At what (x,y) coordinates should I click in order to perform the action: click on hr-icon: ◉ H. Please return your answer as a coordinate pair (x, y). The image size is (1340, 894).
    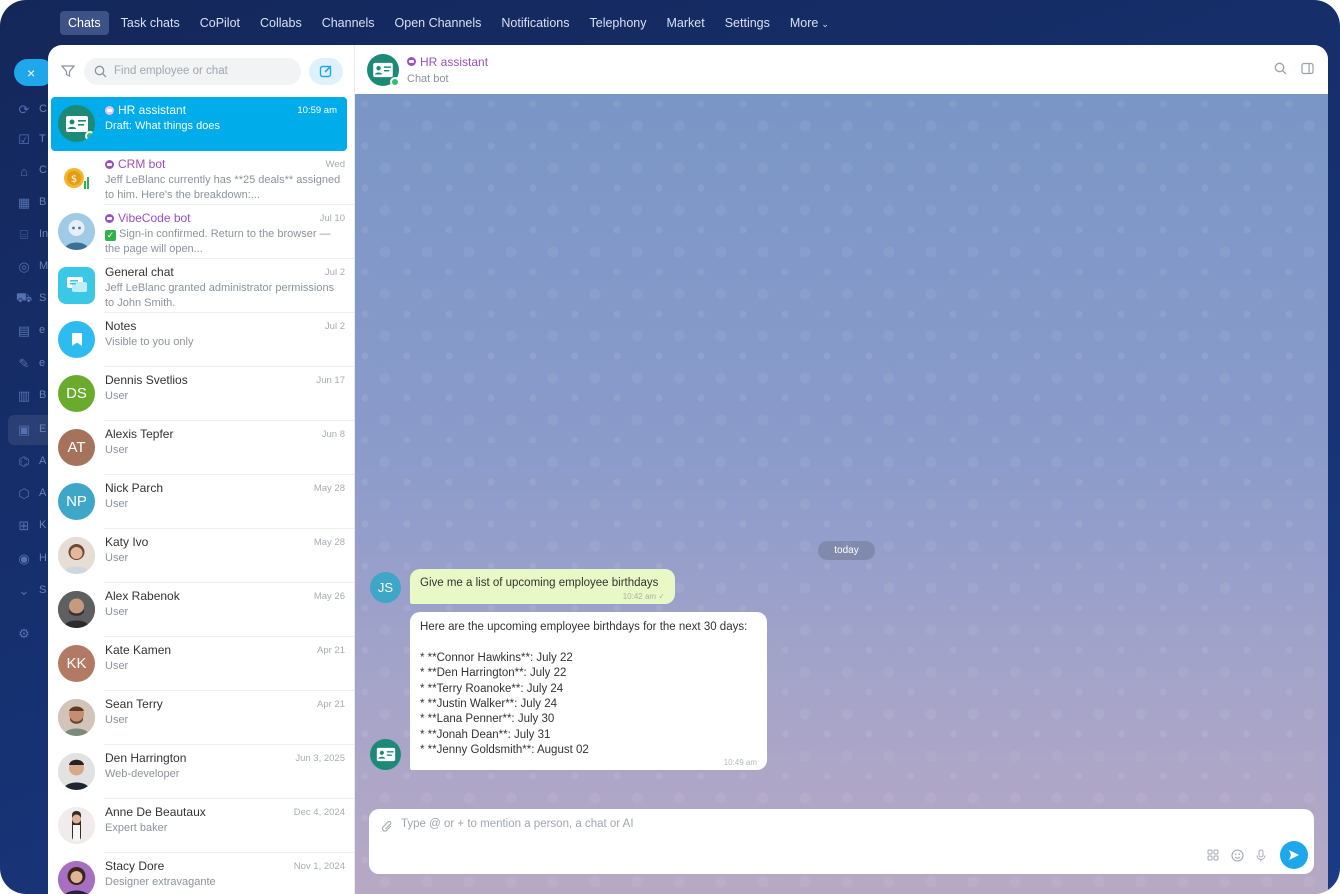
    Looking at the image, I should click on (31, 559).